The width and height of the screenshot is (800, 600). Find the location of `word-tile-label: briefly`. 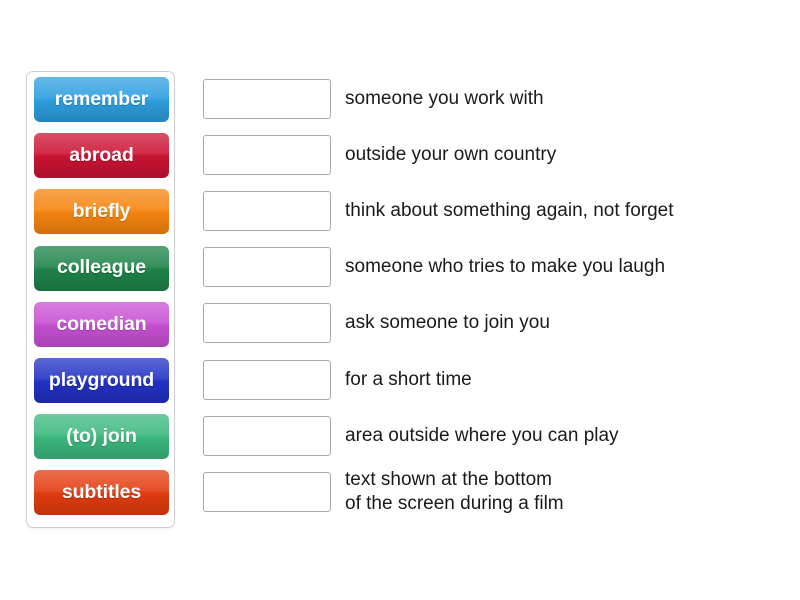

word-tile-label: briefly is located at coordinates (101, 211).